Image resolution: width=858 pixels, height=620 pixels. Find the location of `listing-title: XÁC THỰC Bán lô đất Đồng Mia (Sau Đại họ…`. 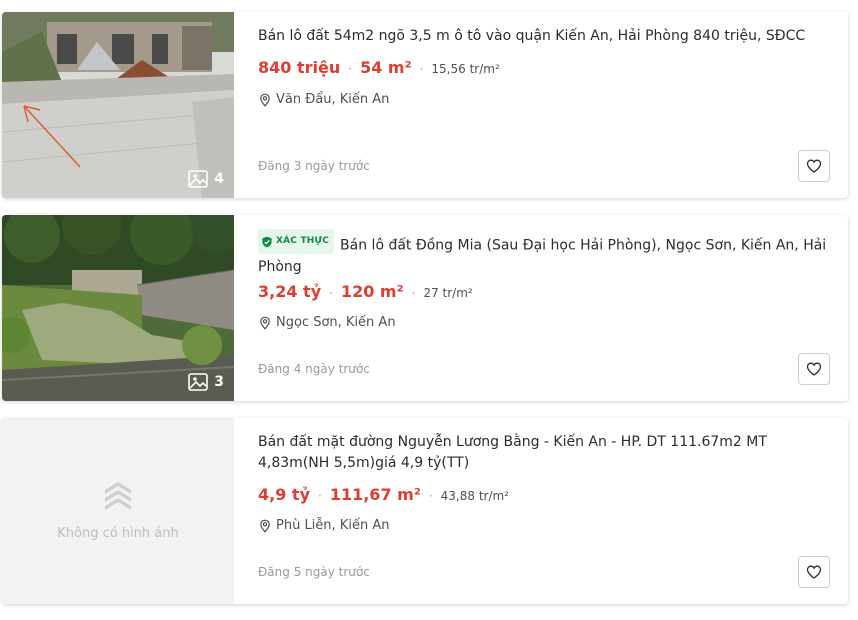

listing-title: XÁC THỰC Bán lô đất Đồng Mia (Sau Đại họ… is located at coordinates (544, 253).